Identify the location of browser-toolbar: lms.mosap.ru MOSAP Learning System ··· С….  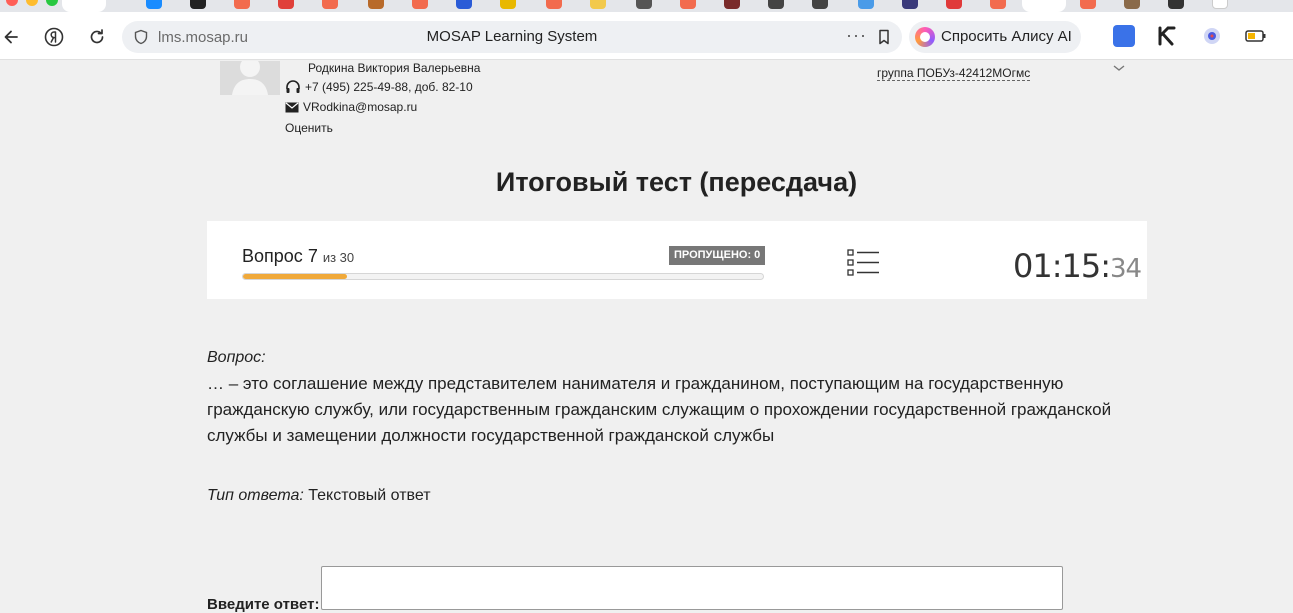
(646, 36).